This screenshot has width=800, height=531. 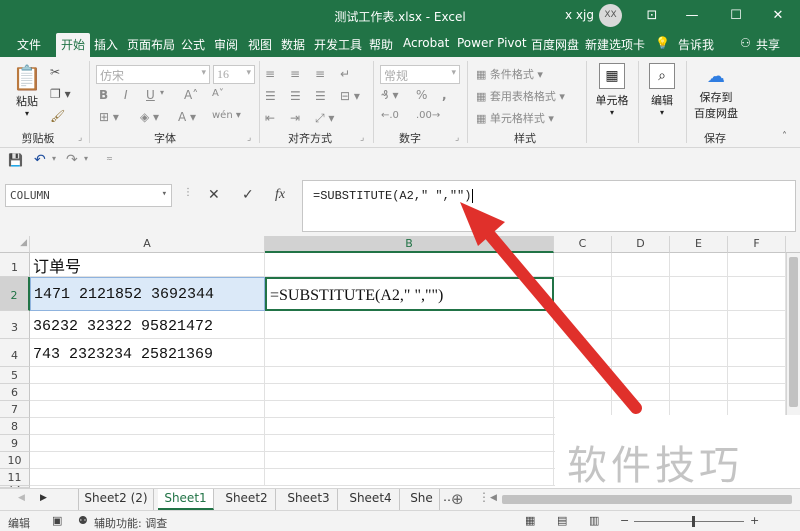 What do you see at coordinates (530, 520) in the screenshot?
I see `normal-view-icon: ▦` at bounding box center [530, 520].